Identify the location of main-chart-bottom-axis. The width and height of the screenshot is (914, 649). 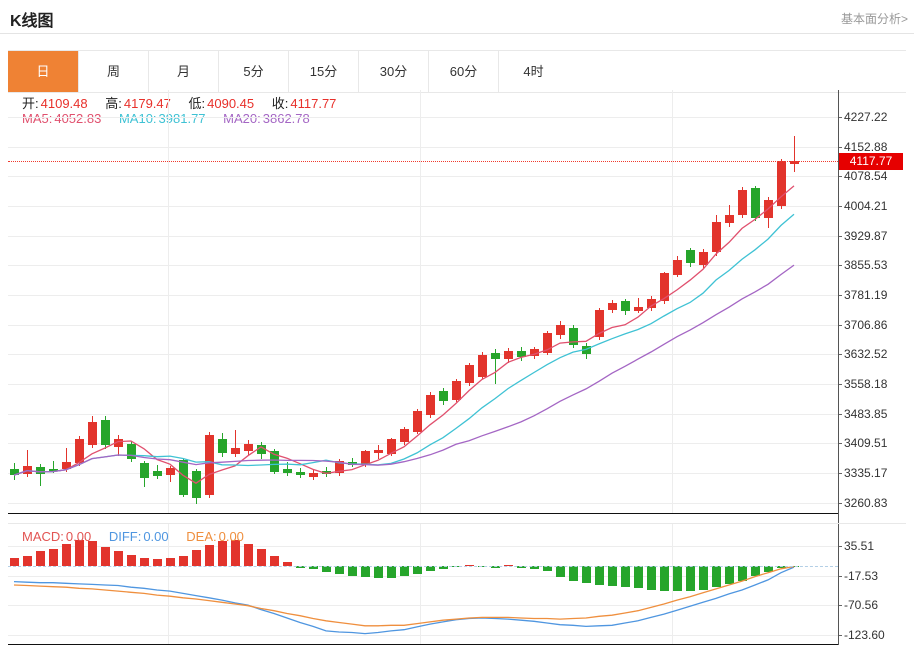
(423, 513).